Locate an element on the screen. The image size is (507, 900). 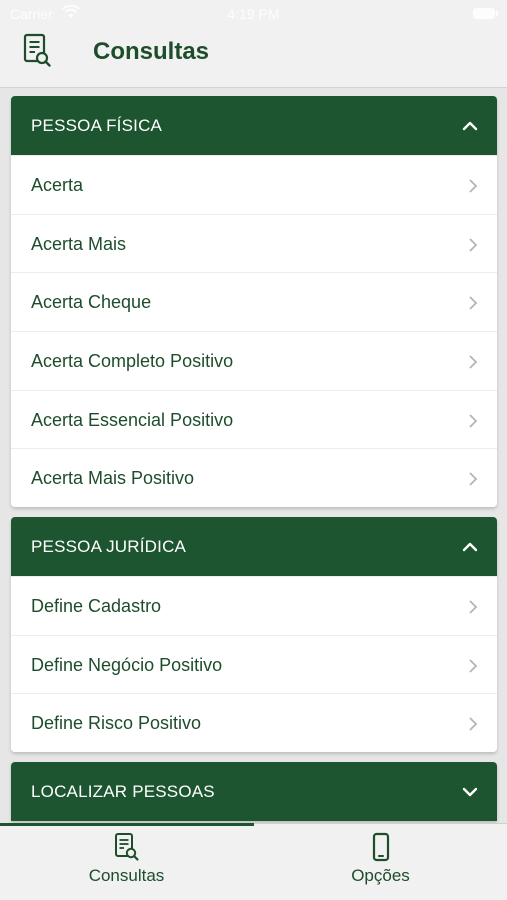
page-title: Consultas is located at coordinates (151, 51).